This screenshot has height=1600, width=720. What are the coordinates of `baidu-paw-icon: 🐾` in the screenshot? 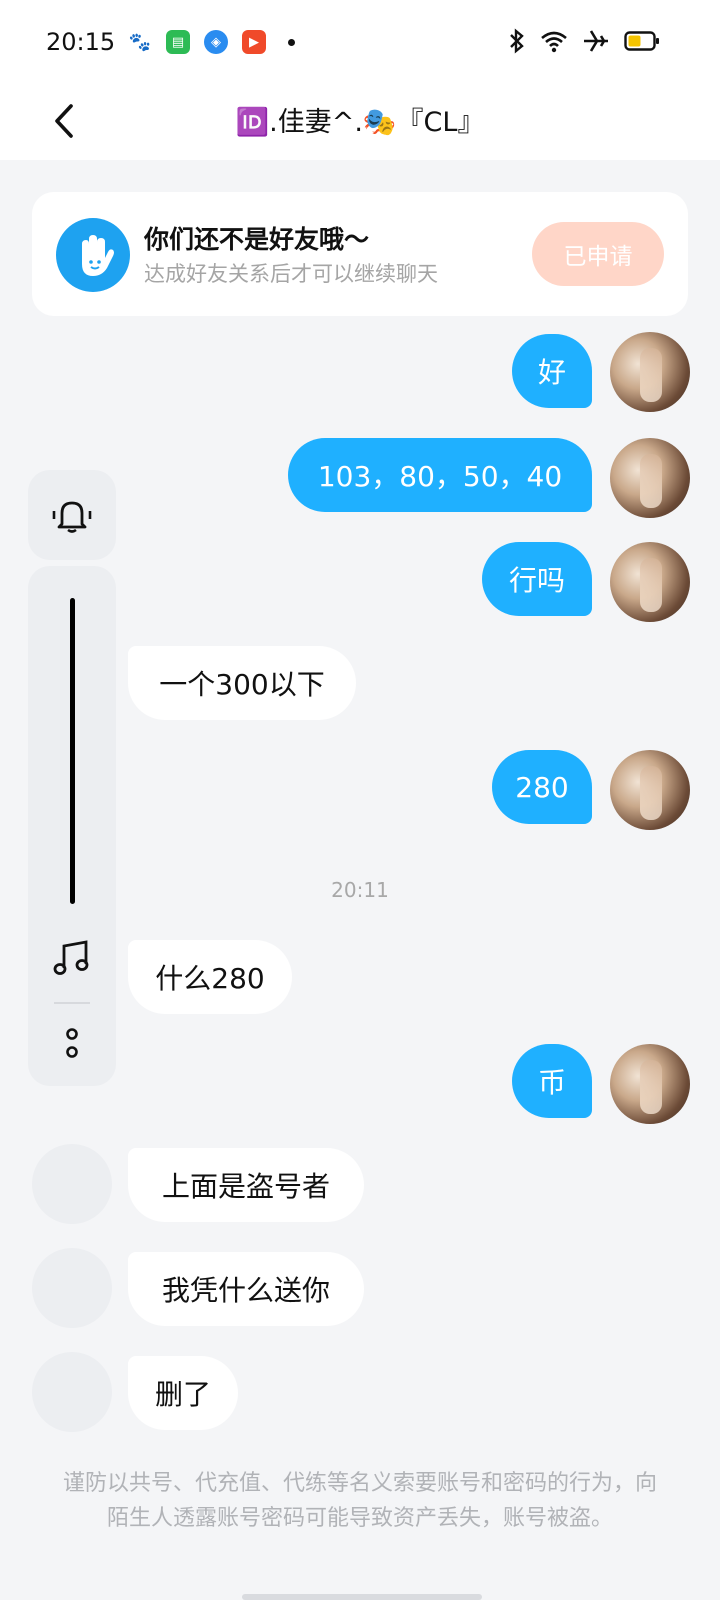 It's located at (140, 42).